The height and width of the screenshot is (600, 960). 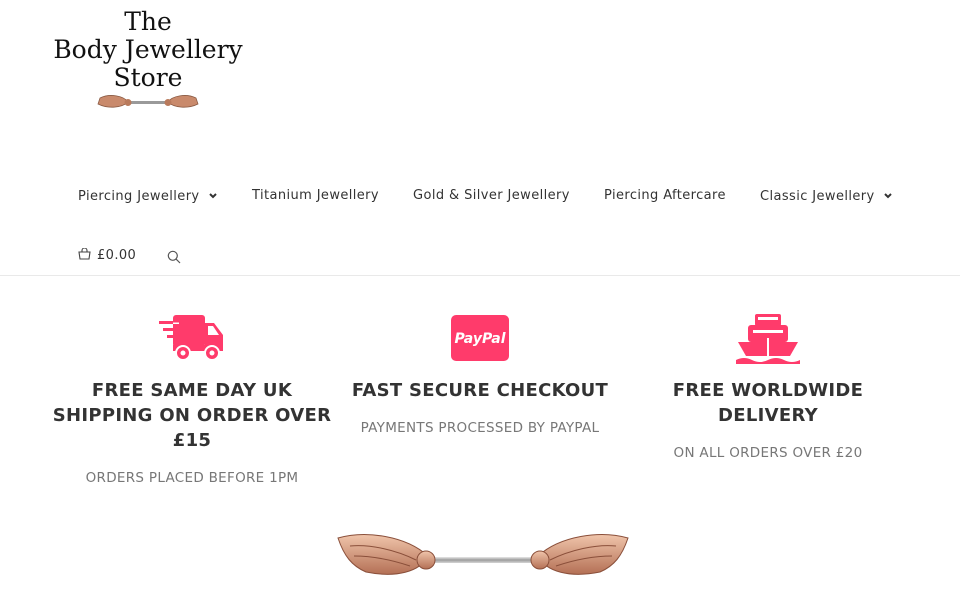 I want to click on shopping-bag-icon, so click(x=84, y=253).